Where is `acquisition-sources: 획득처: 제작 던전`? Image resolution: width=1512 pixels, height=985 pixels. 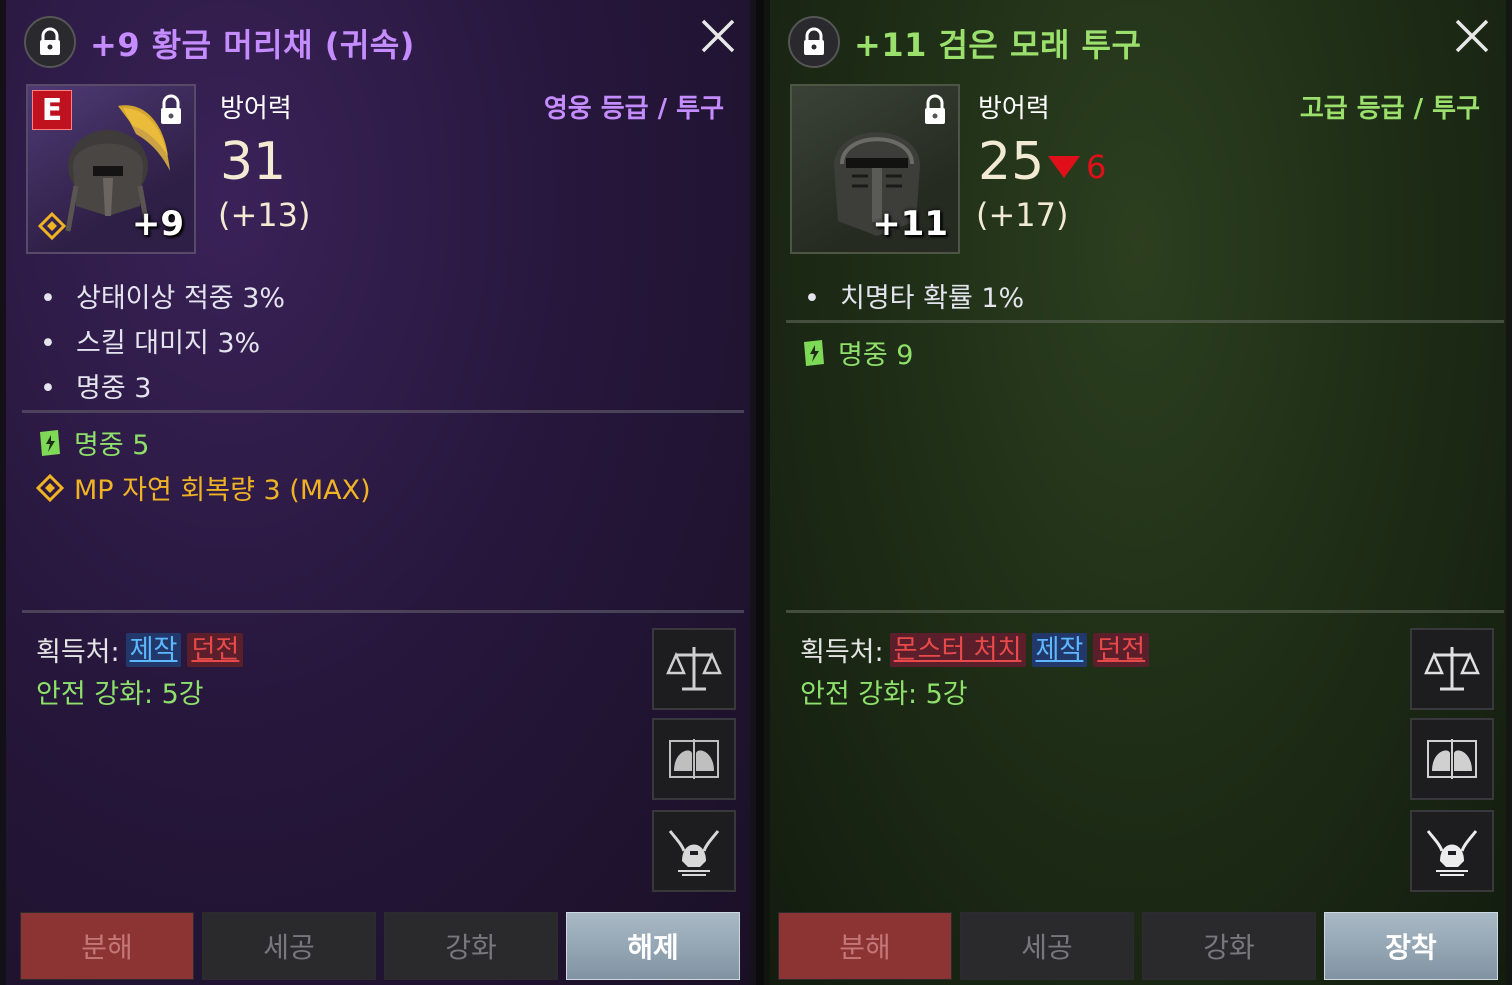
acquisition-sources: 획득처: 제작 던전 is located at coordinates (140, 649).